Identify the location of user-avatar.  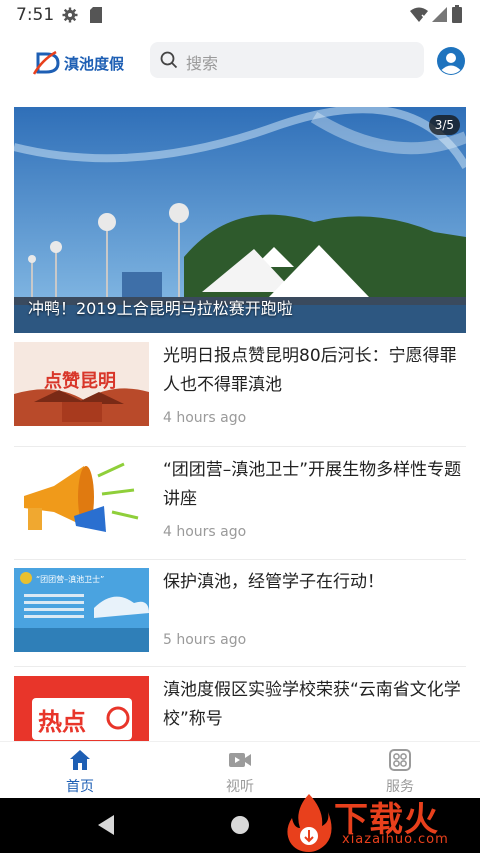
(451, 61).